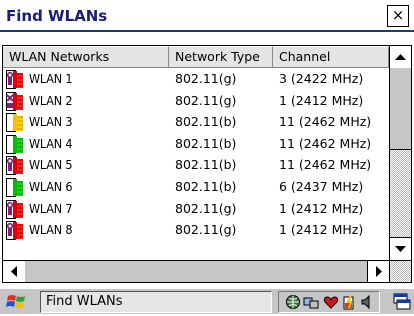  I want to click on desktop-windows-icon, so click(402, 301).